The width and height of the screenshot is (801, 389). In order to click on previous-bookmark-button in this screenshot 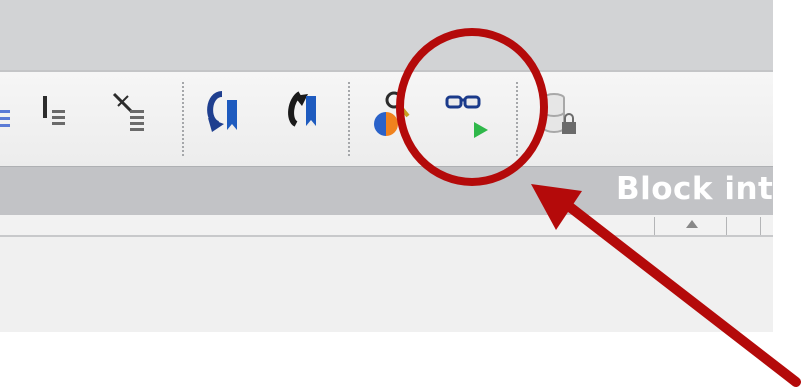, I will do `click(223, 118)`.